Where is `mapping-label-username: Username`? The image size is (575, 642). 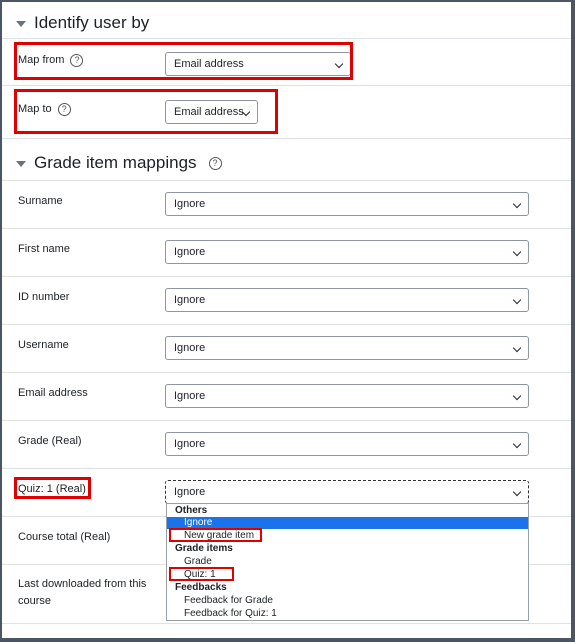 mapping-label-username: Username is located at coordinates (43, 345).